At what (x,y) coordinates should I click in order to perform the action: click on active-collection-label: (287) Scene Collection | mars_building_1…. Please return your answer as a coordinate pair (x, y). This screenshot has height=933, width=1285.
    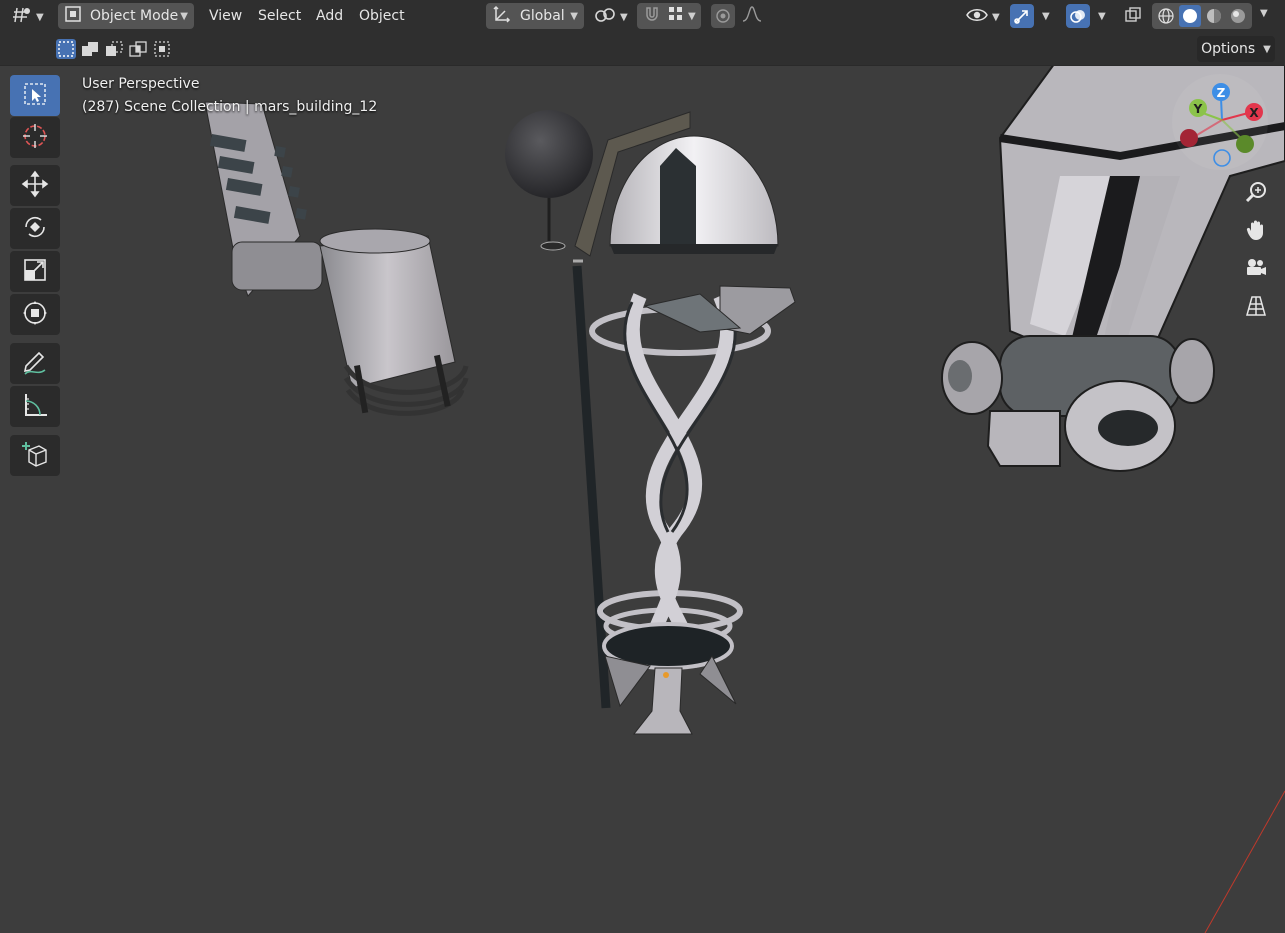
    Looking at the image, I should click on (230, 107).